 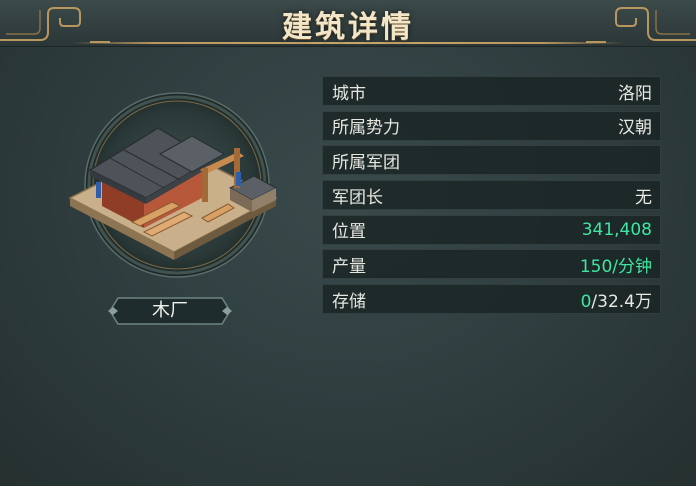 I want to click on storage-capacity: /32.4万, so click(x=621, y=301).